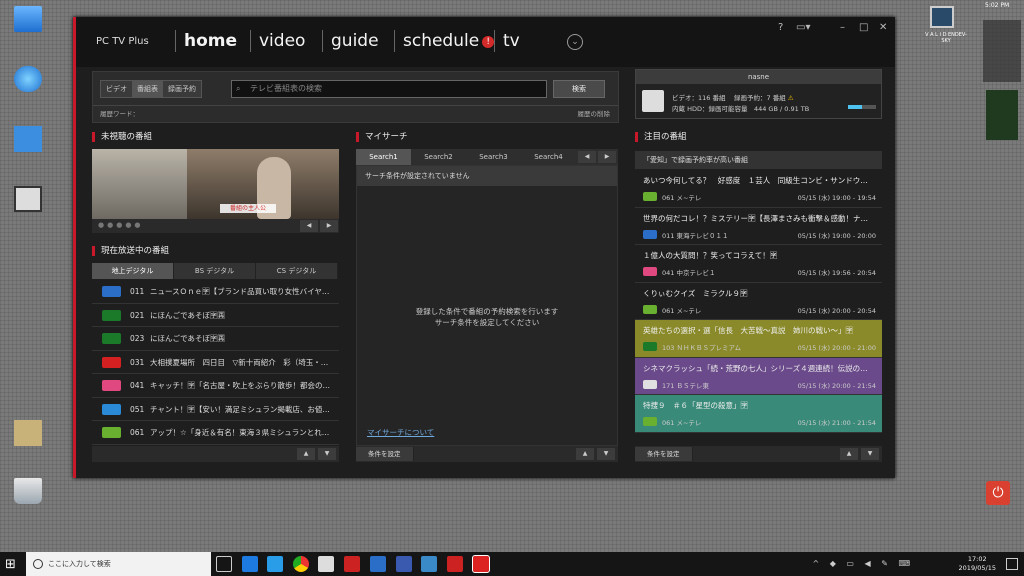 The image size is (1024, 576). I want to click on tab-next-button: ▶, so click(607, 157).